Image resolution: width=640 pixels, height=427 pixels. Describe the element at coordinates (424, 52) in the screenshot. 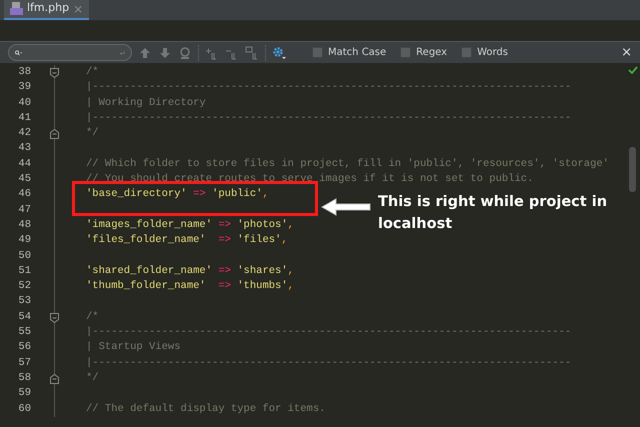

I see `option-checkbox: Regex` at that location.